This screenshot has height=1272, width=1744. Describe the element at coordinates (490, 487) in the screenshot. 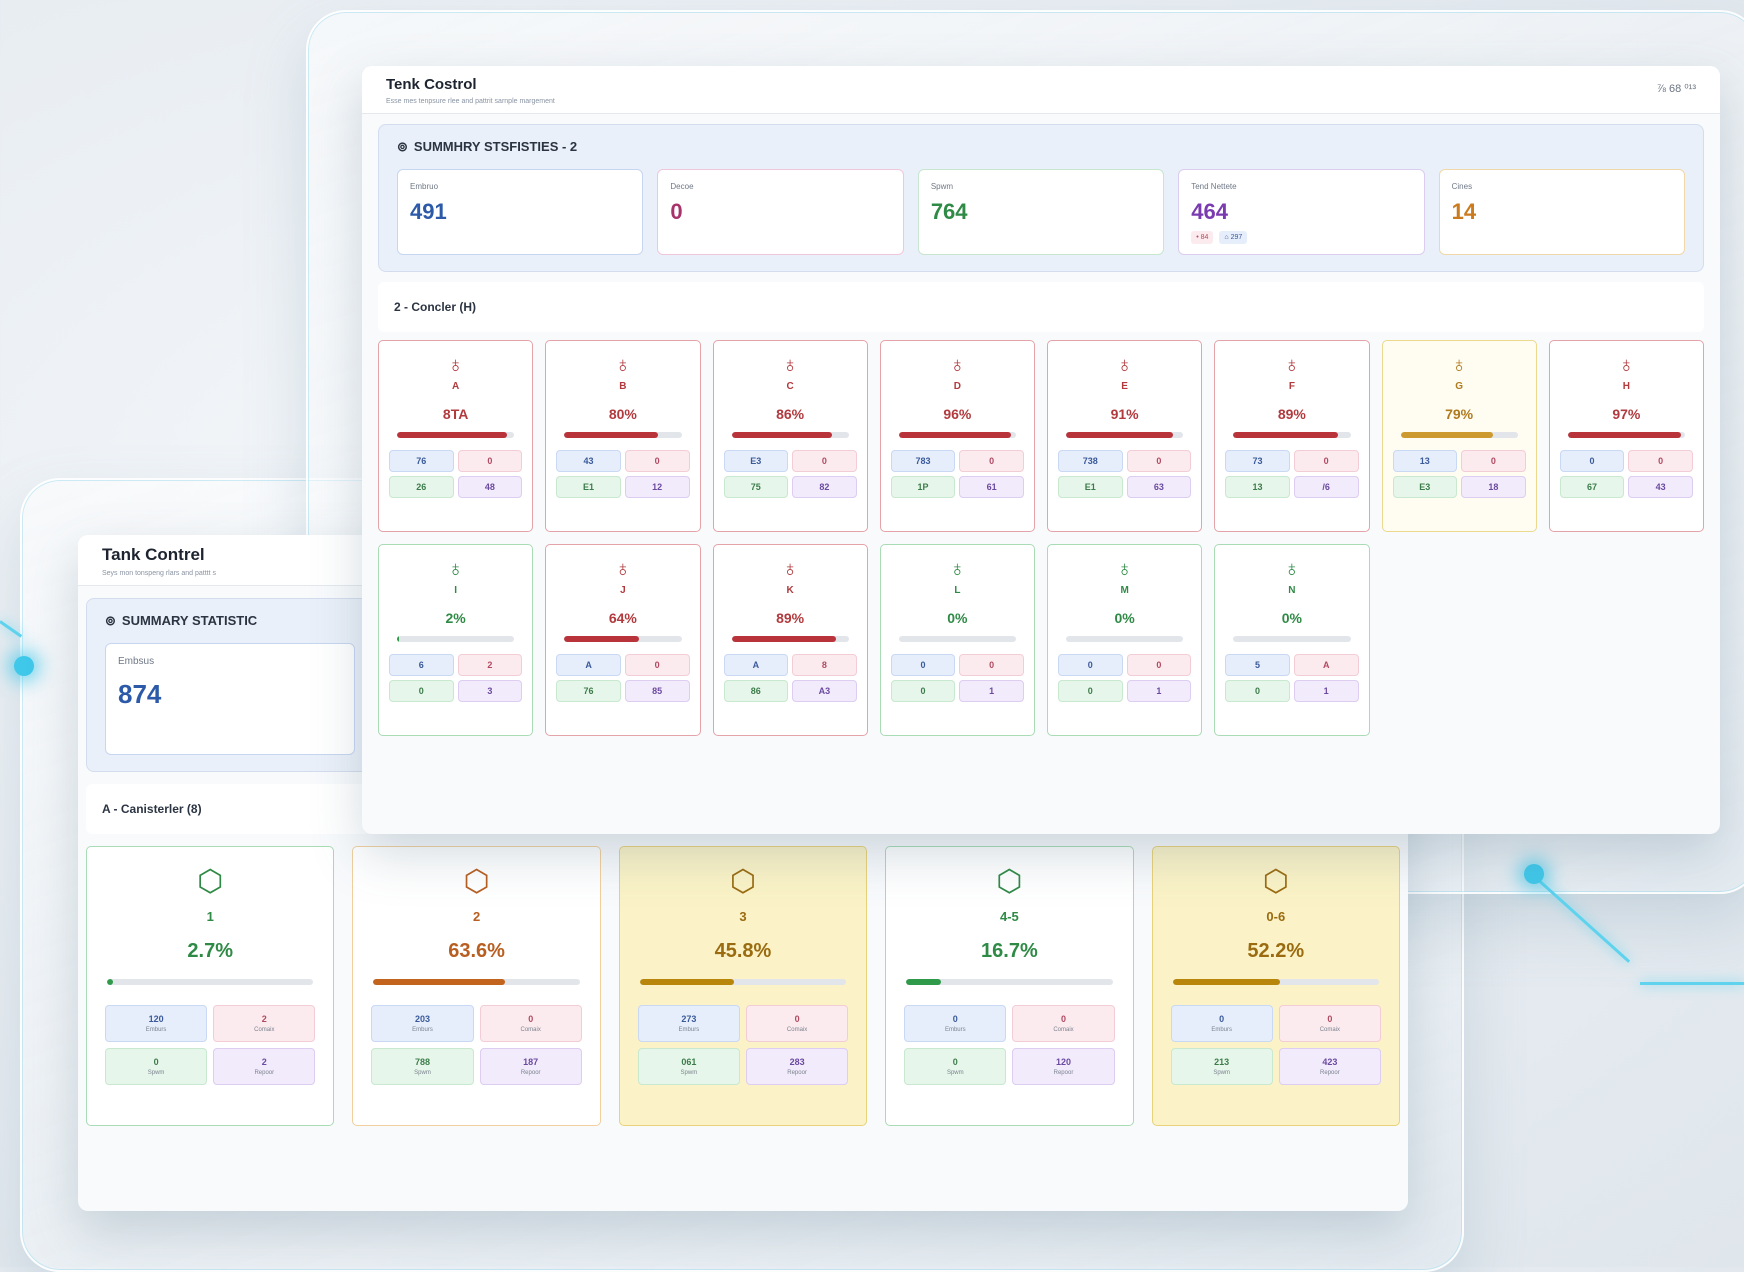

I see `mini-stat: 48` at that location.